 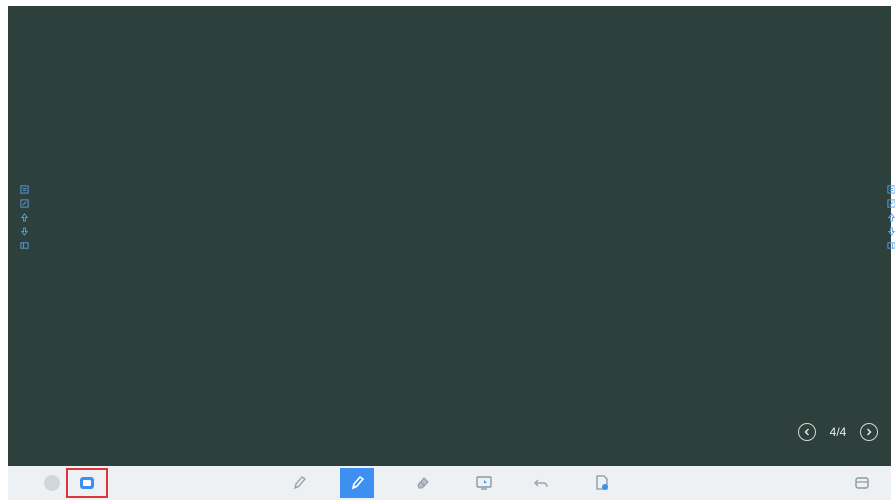 I want to click on chevron-left-icon, so click(x=806, y=432).